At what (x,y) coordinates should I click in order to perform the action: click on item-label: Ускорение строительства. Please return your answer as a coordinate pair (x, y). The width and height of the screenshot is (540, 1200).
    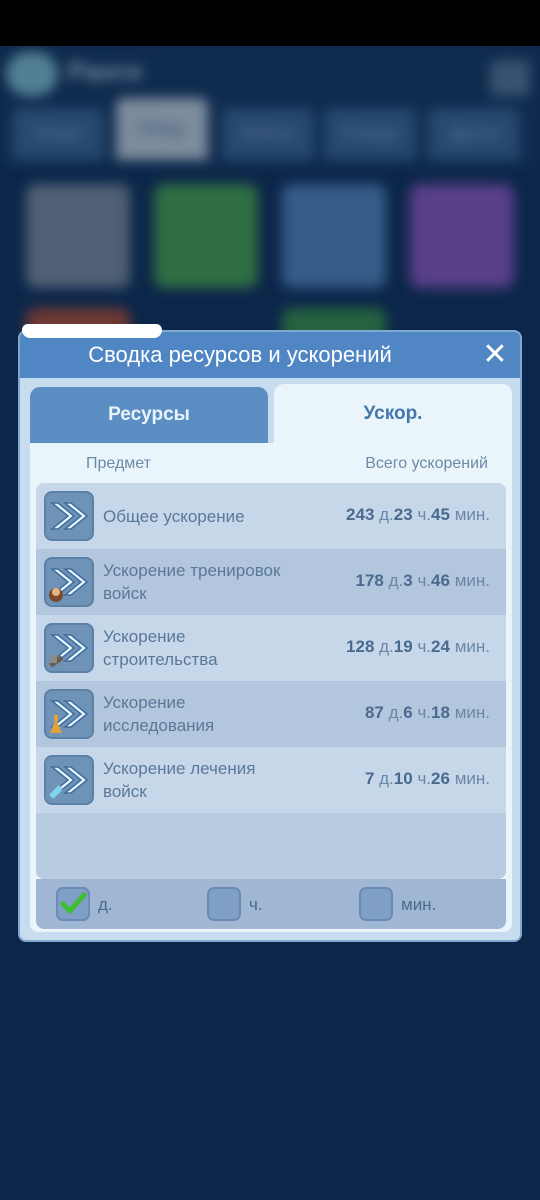
    Looking at the image, I should click on (160, 648).